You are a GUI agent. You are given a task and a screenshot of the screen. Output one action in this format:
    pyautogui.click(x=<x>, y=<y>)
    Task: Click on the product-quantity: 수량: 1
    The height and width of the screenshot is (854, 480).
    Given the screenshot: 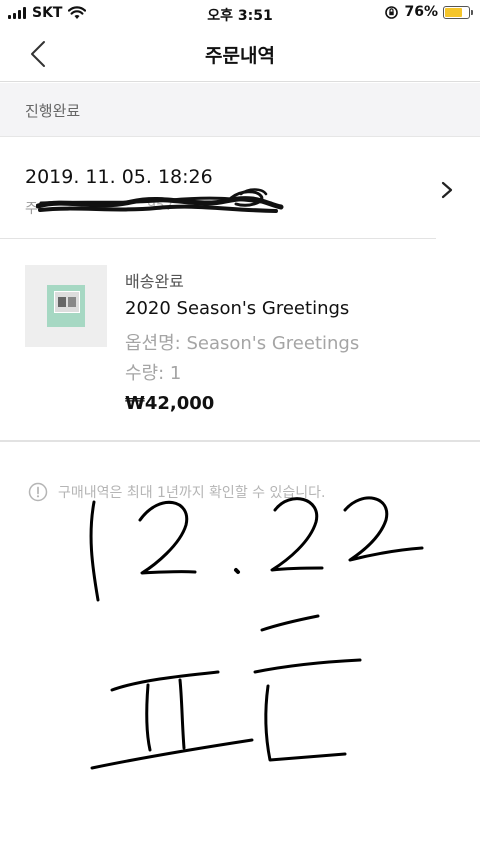 What is the action you would take?
    pyautogui.click(x=153, y=373)
    